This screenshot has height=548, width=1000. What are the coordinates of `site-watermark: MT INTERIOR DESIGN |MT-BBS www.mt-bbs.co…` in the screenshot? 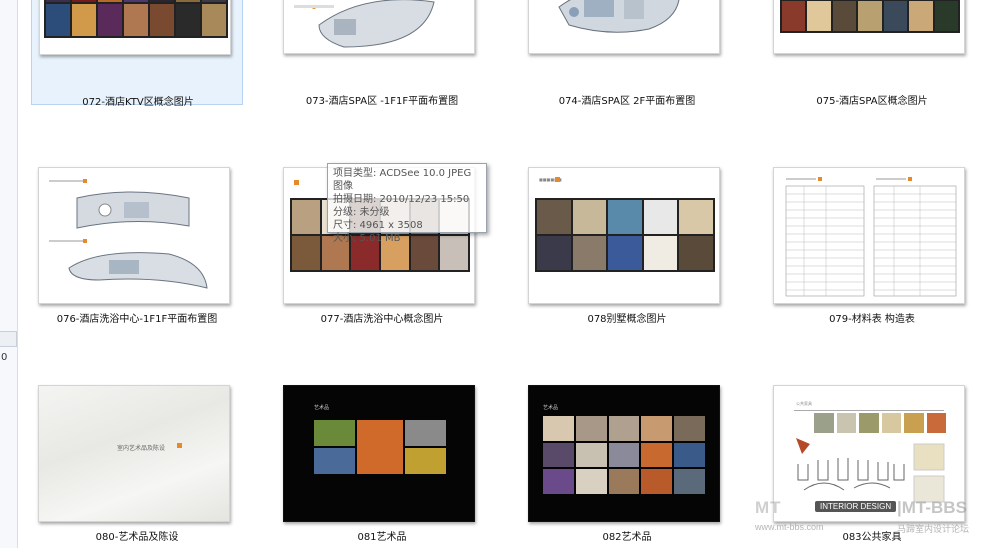 It's located at (872, 518).